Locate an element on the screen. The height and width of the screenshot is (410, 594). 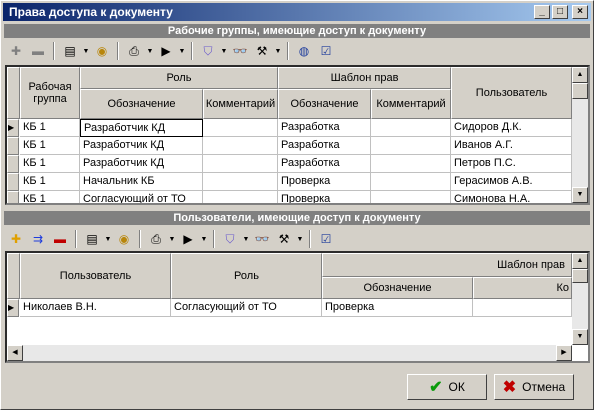
cancel-button: ✖ Отмена is located at coordinates (534, 387).